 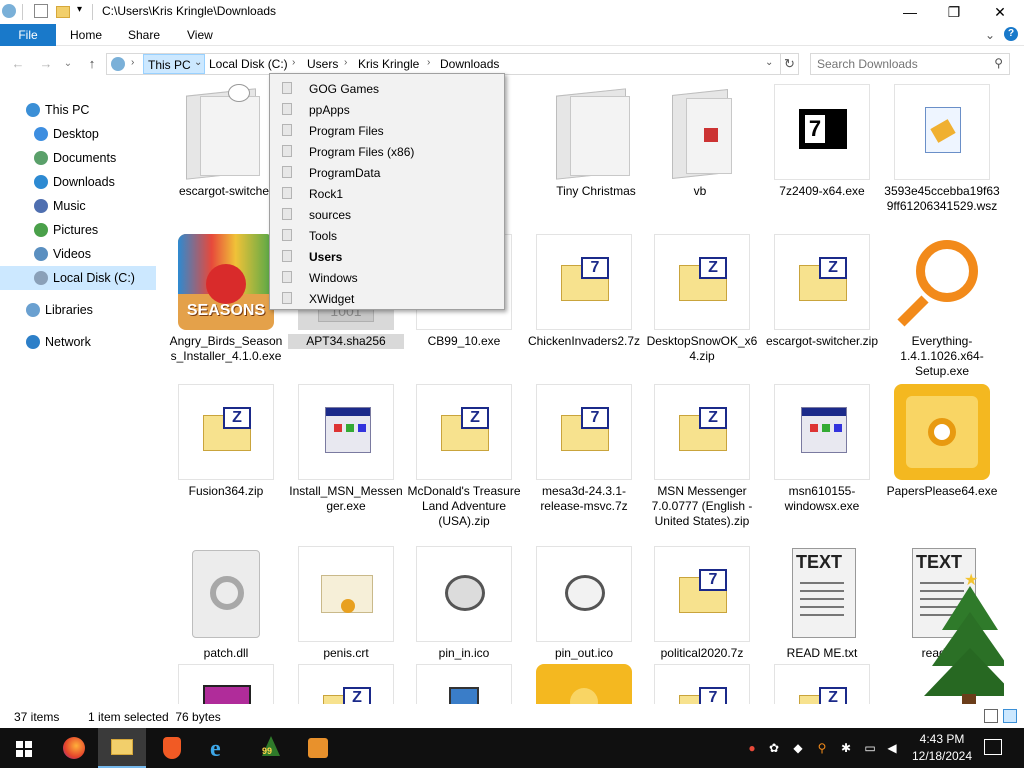 What do you see at coordinates (583, 304) in the screenshot?
I see `file-item: 7 ChickenInvaders2.7z` at bounding box center [583, 304].